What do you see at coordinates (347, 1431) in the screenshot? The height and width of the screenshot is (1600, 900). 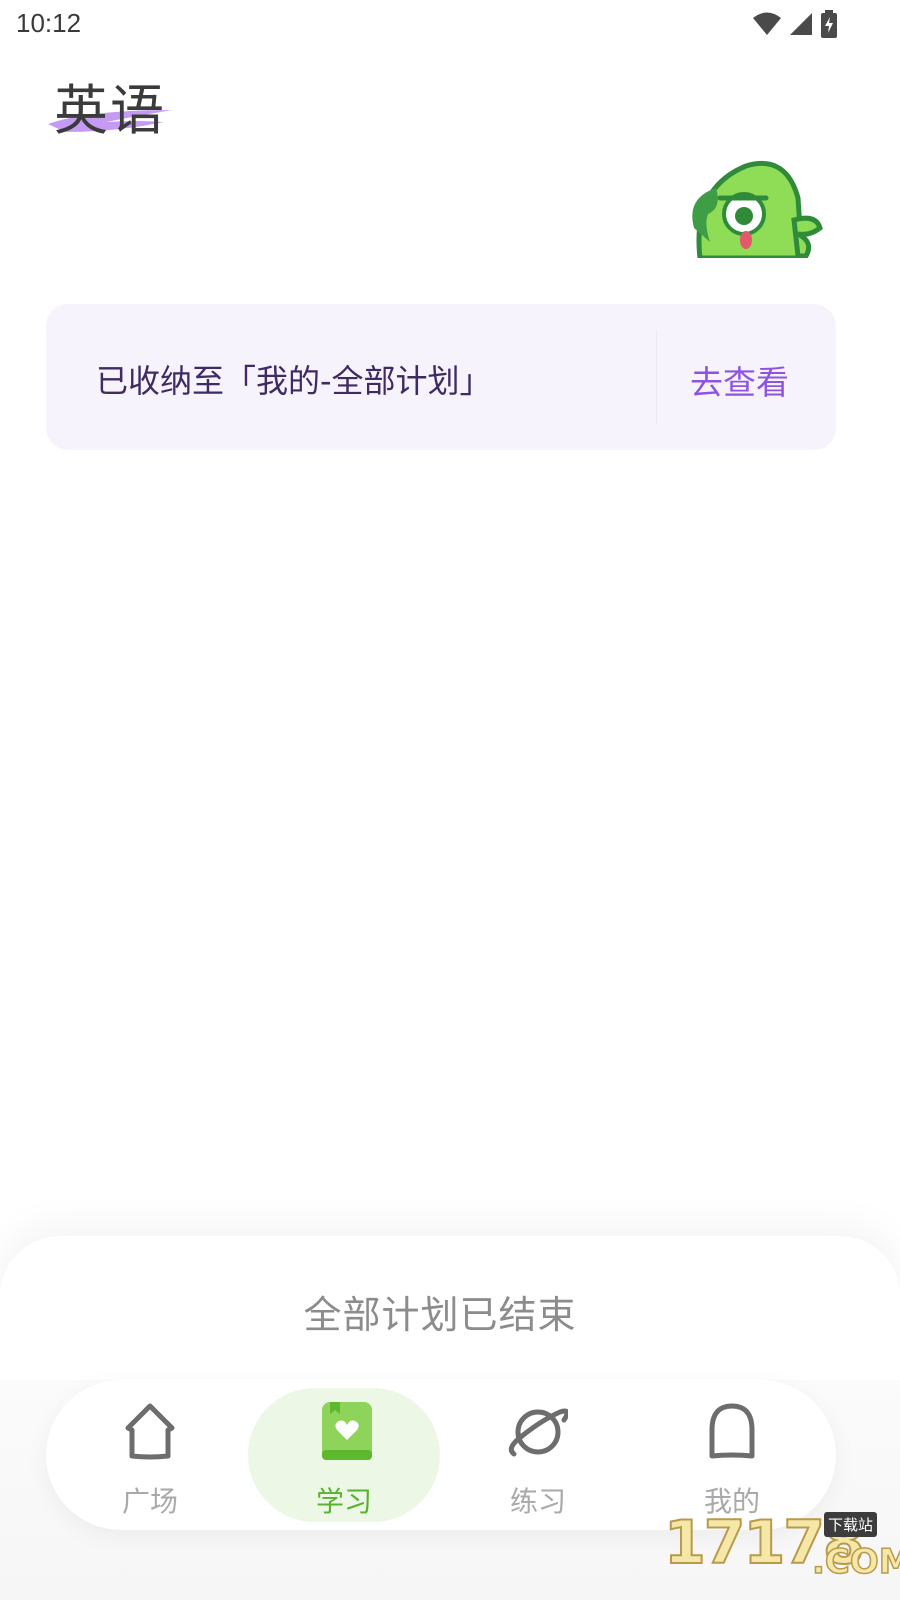 I see `book-heart-icon` at bounding box center [347, 1431].